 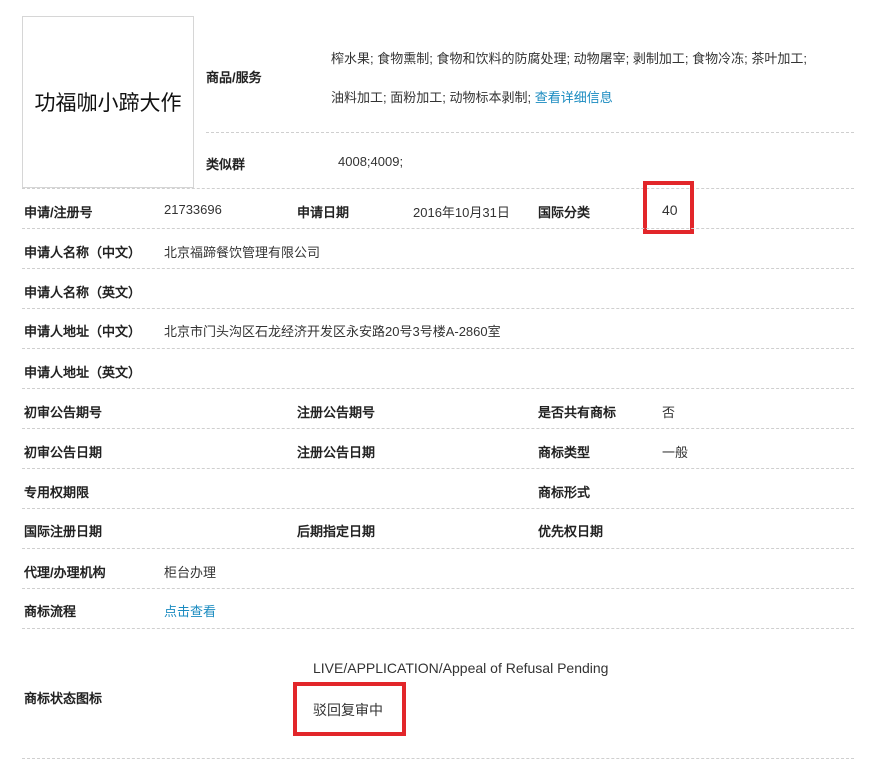 What do you see at coordinates (83, 372) in the screenshot?
I see `address-en-label: 申请人地址（英文）` at bounding box center [83, 372].